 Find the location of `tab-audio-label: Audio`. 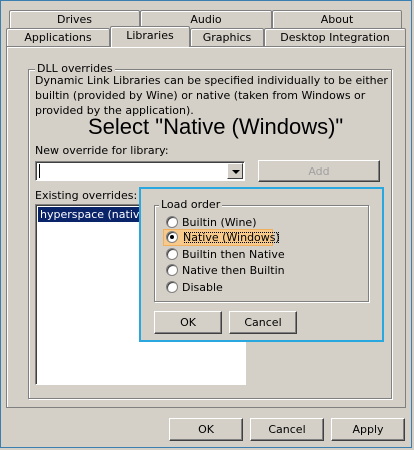

tab-audio-label: Audio is located at coordinates (206, 19).